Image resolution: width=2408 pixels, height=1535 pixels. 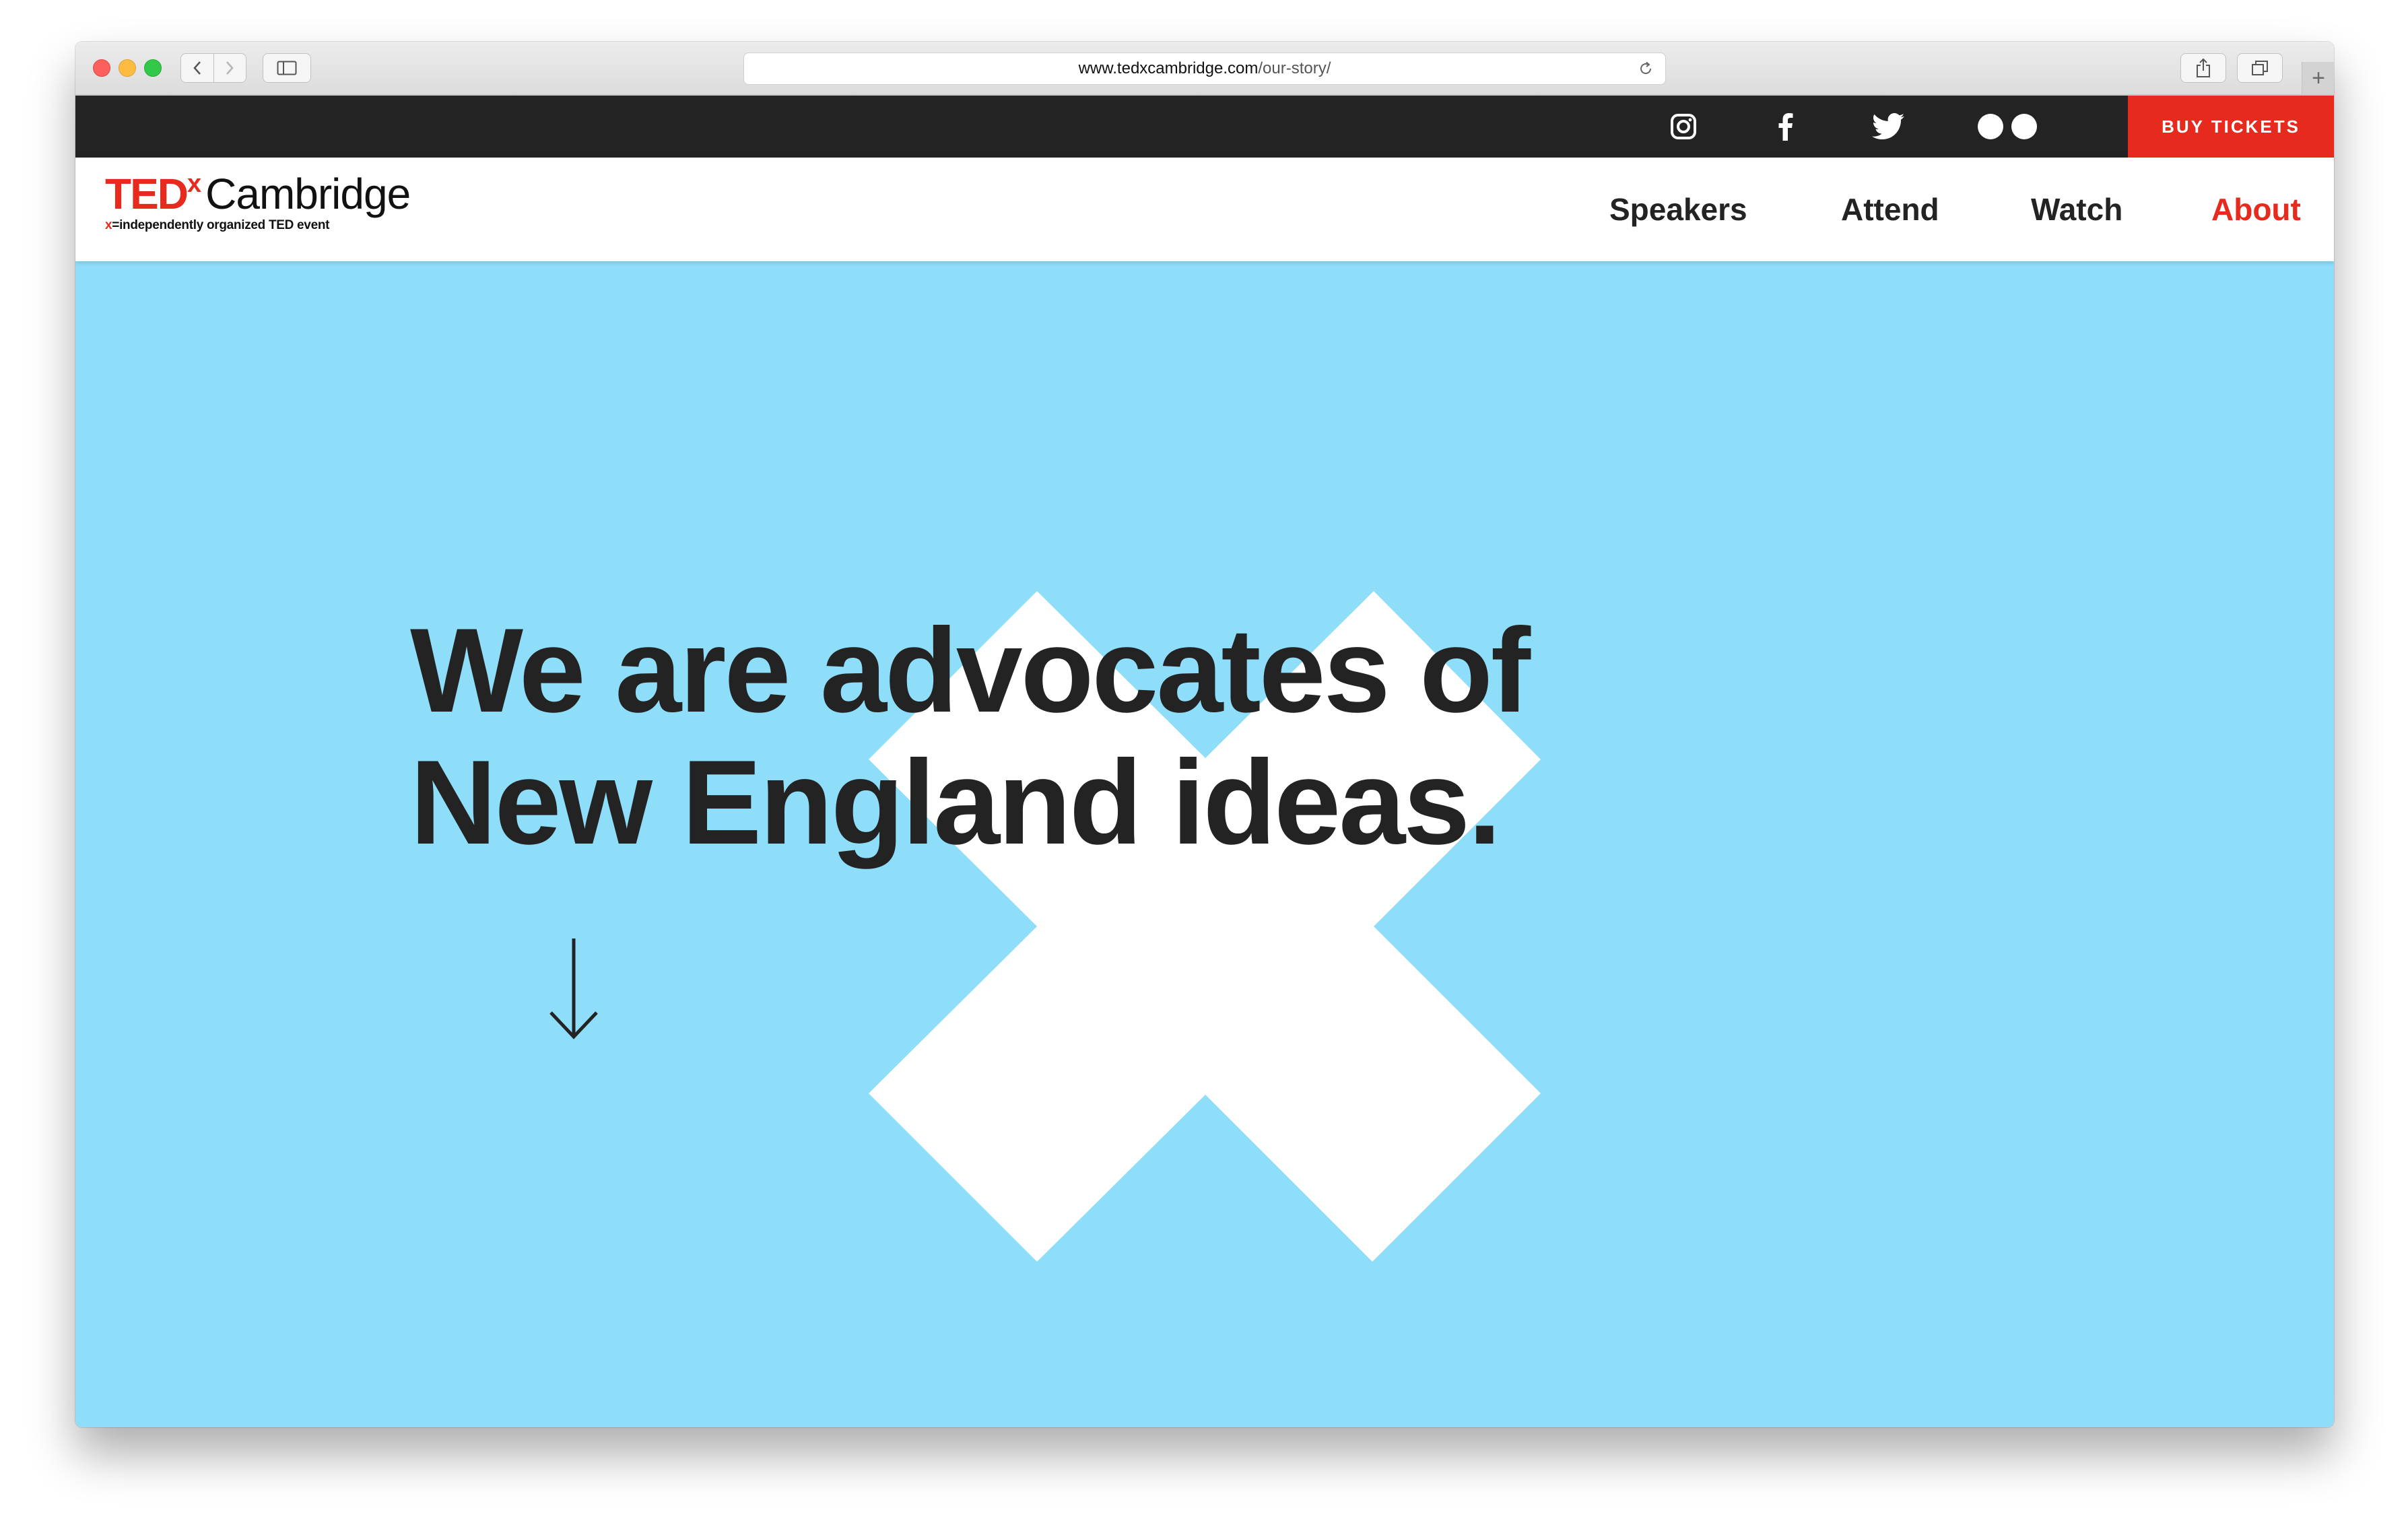 I want to click on logo-name: Cambridge, so click(x=308, y=194).